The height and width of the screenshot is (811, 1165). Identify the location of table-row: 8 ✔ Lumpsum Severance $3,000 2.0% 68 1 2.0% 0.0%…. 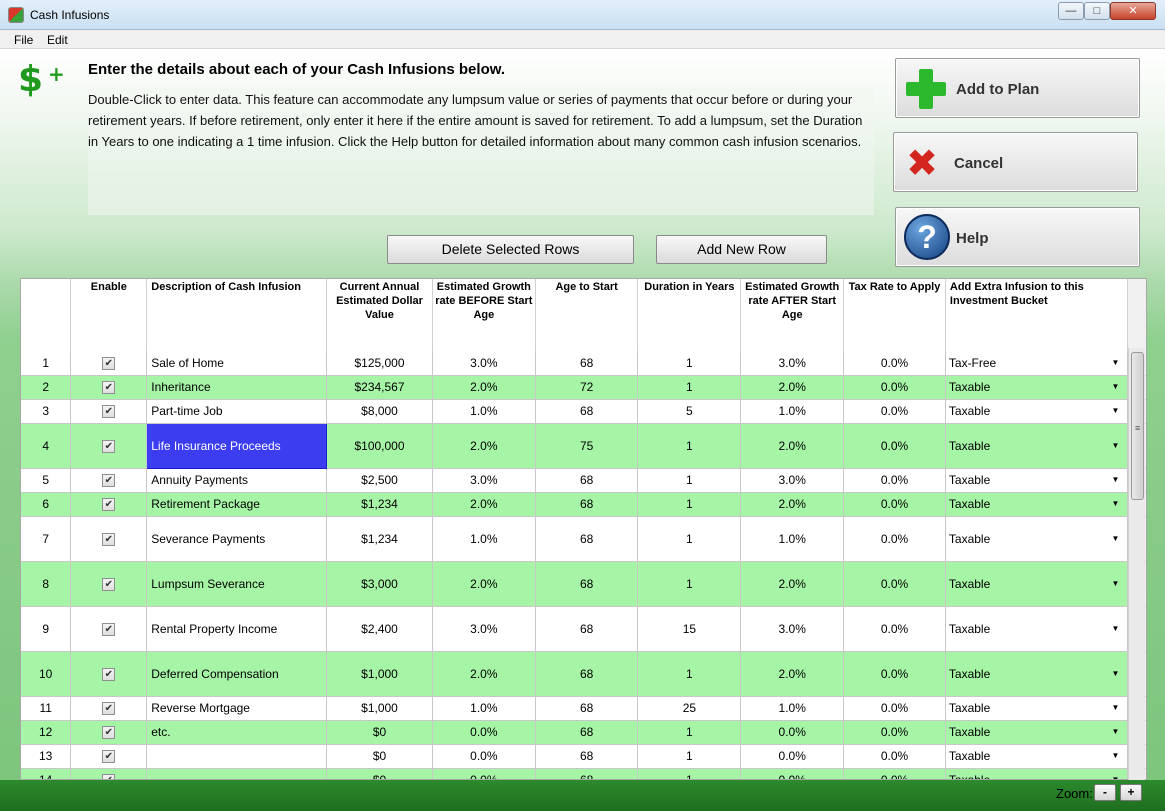
(583, 584).